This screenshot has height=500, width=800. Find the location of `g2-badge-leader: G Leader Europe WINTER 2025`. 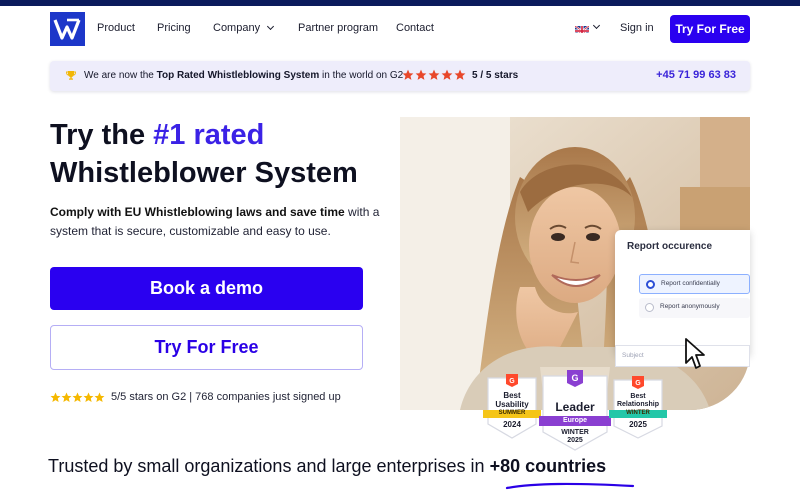

g2-badge-leader: G Leader Europe WINTER 2025 is located at coordinates (575, 411).